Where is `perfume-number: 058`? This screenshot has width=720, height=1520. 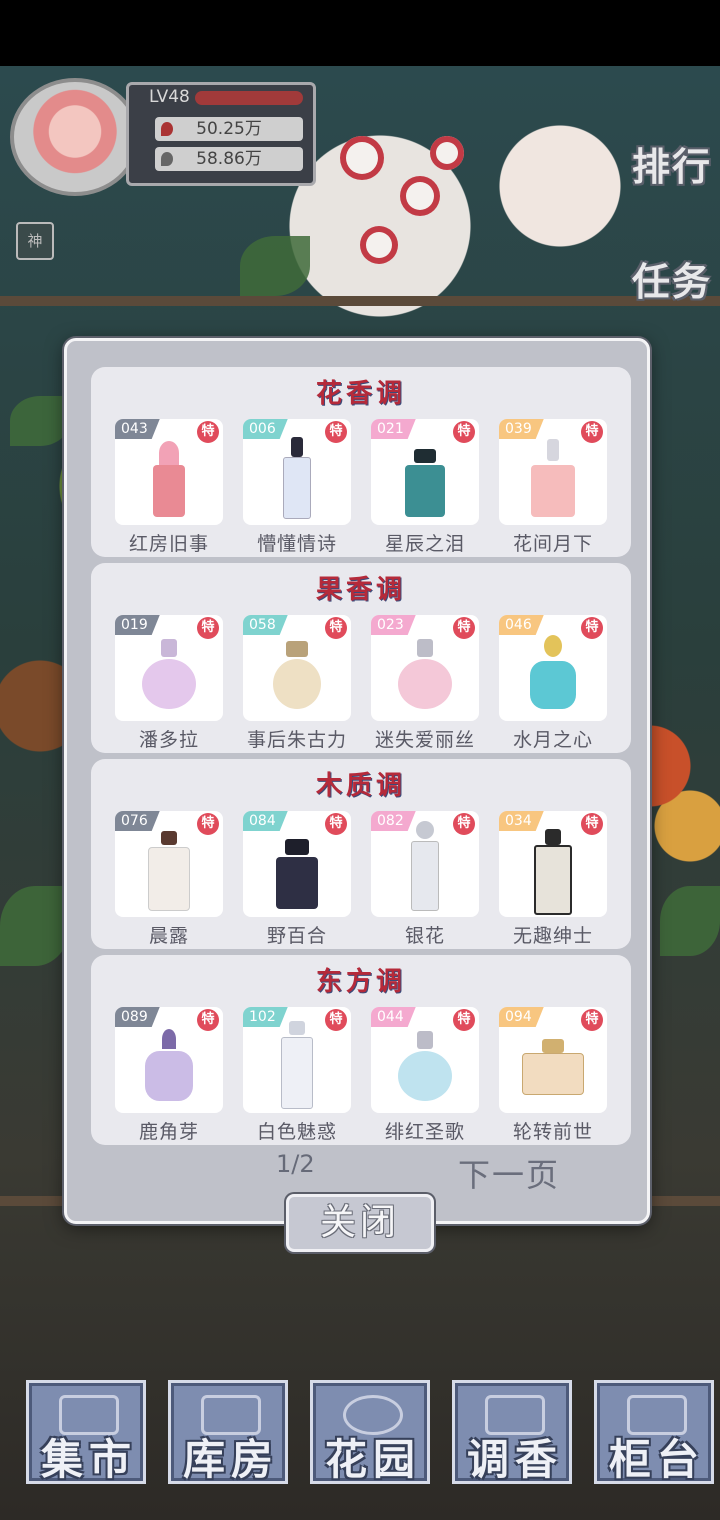
perfume-number: 058 is located at coordinates (265, 625).